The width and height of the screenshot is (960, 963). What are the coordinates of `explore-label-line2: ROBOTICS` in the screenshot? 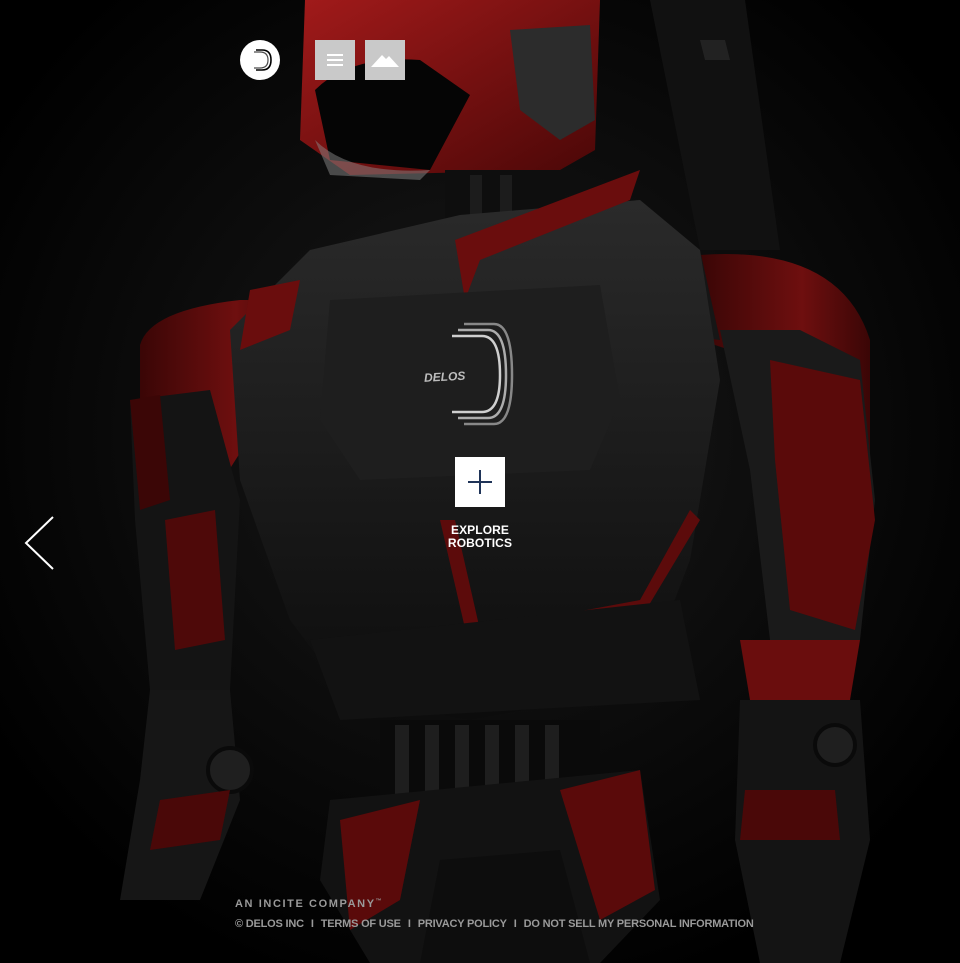 It's located at (480, 543).